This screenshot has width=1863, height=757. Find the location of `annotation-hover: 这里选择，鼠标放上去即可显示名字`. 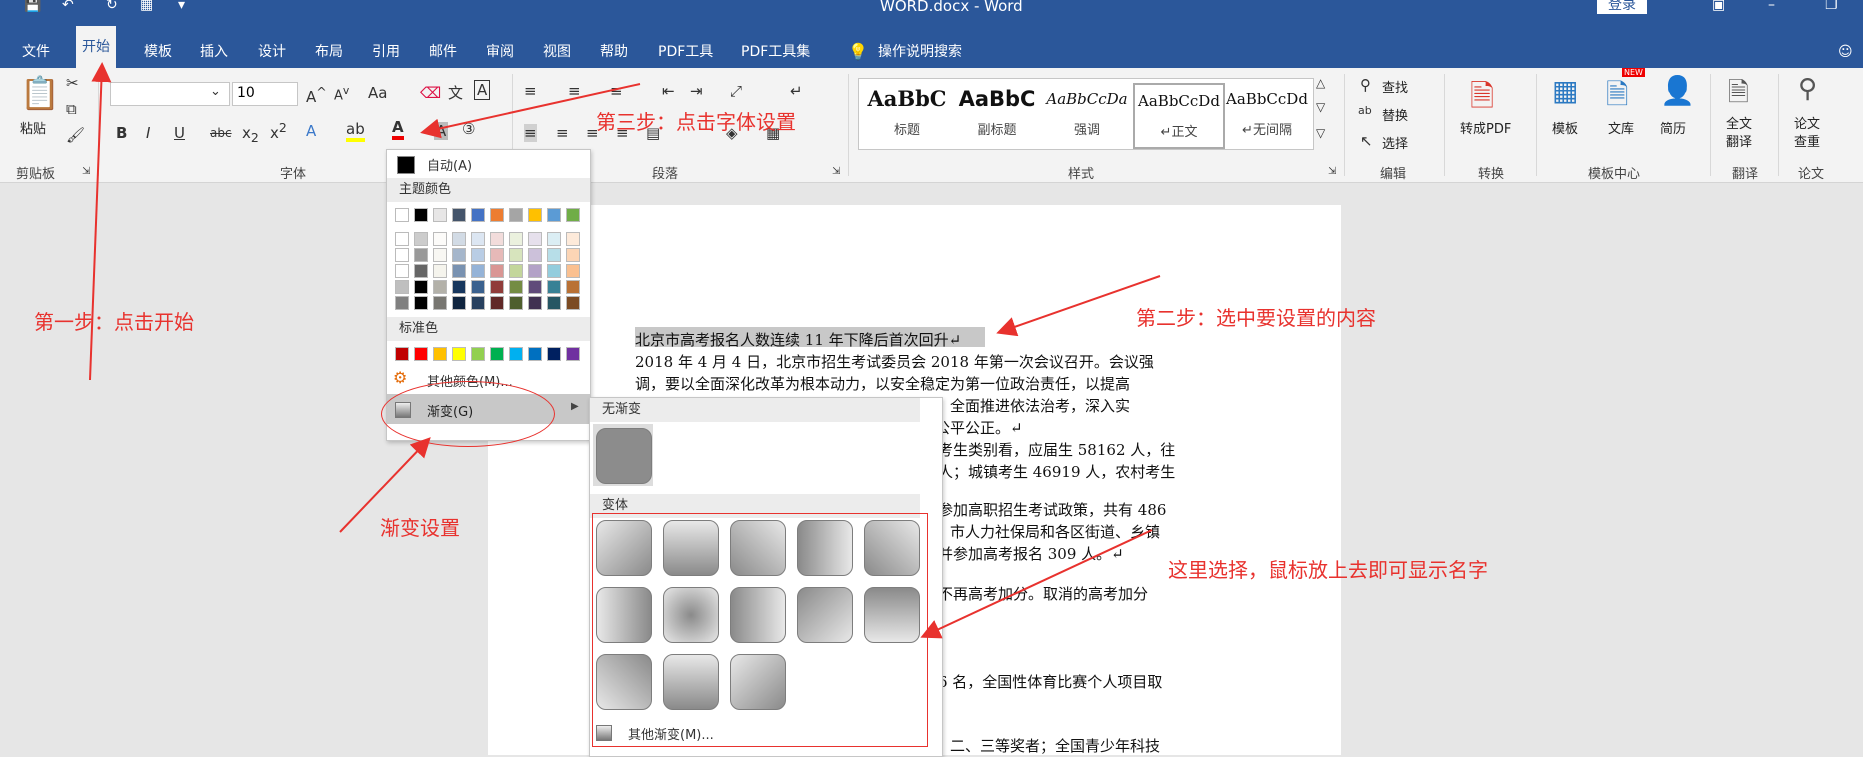

annotation-hover: 这里选择，鼠标放上去即可显示名字 is located at coordinates (1328, 570).